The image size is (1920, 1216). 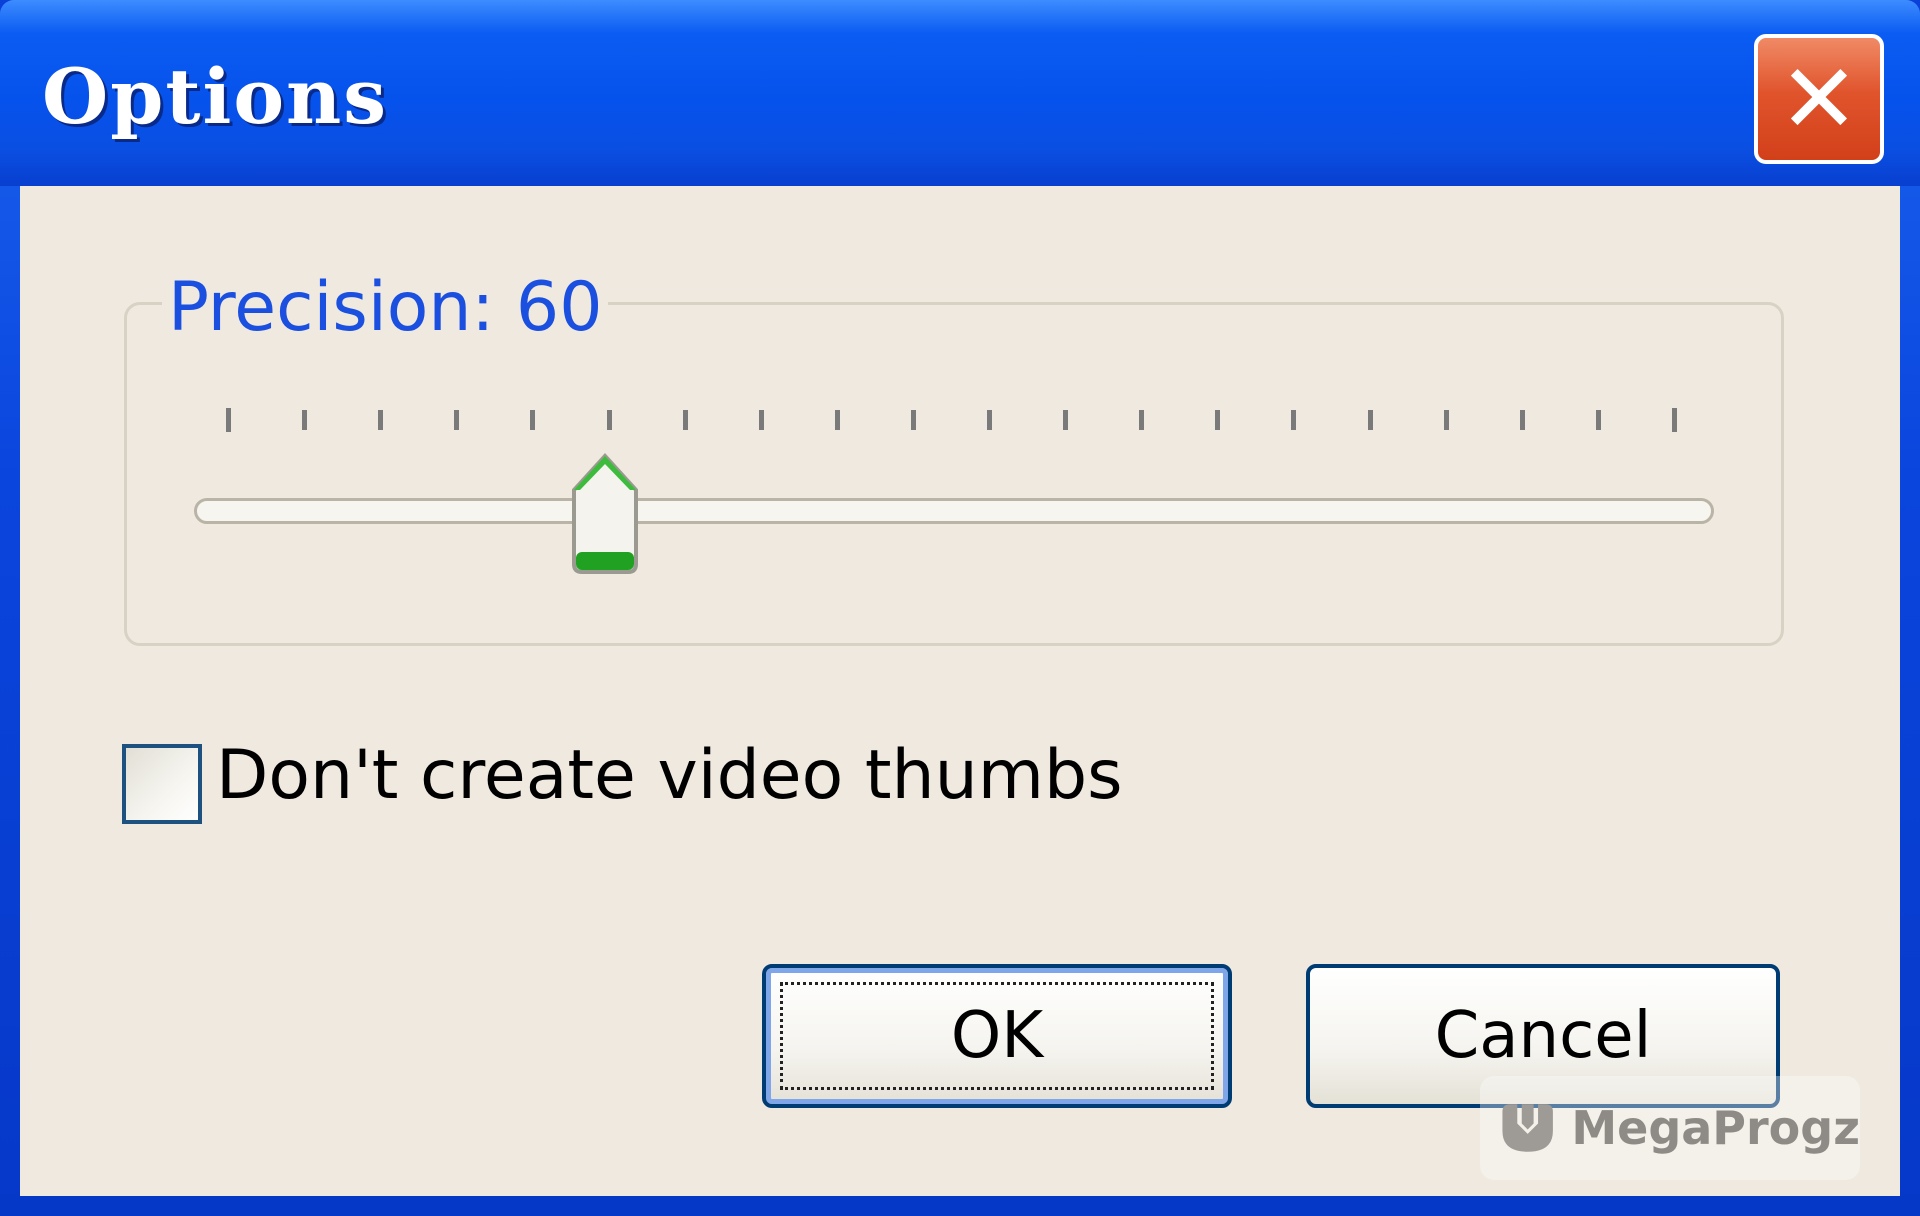 I want to click on ok-button: OK, so click(x=997, y=1036).